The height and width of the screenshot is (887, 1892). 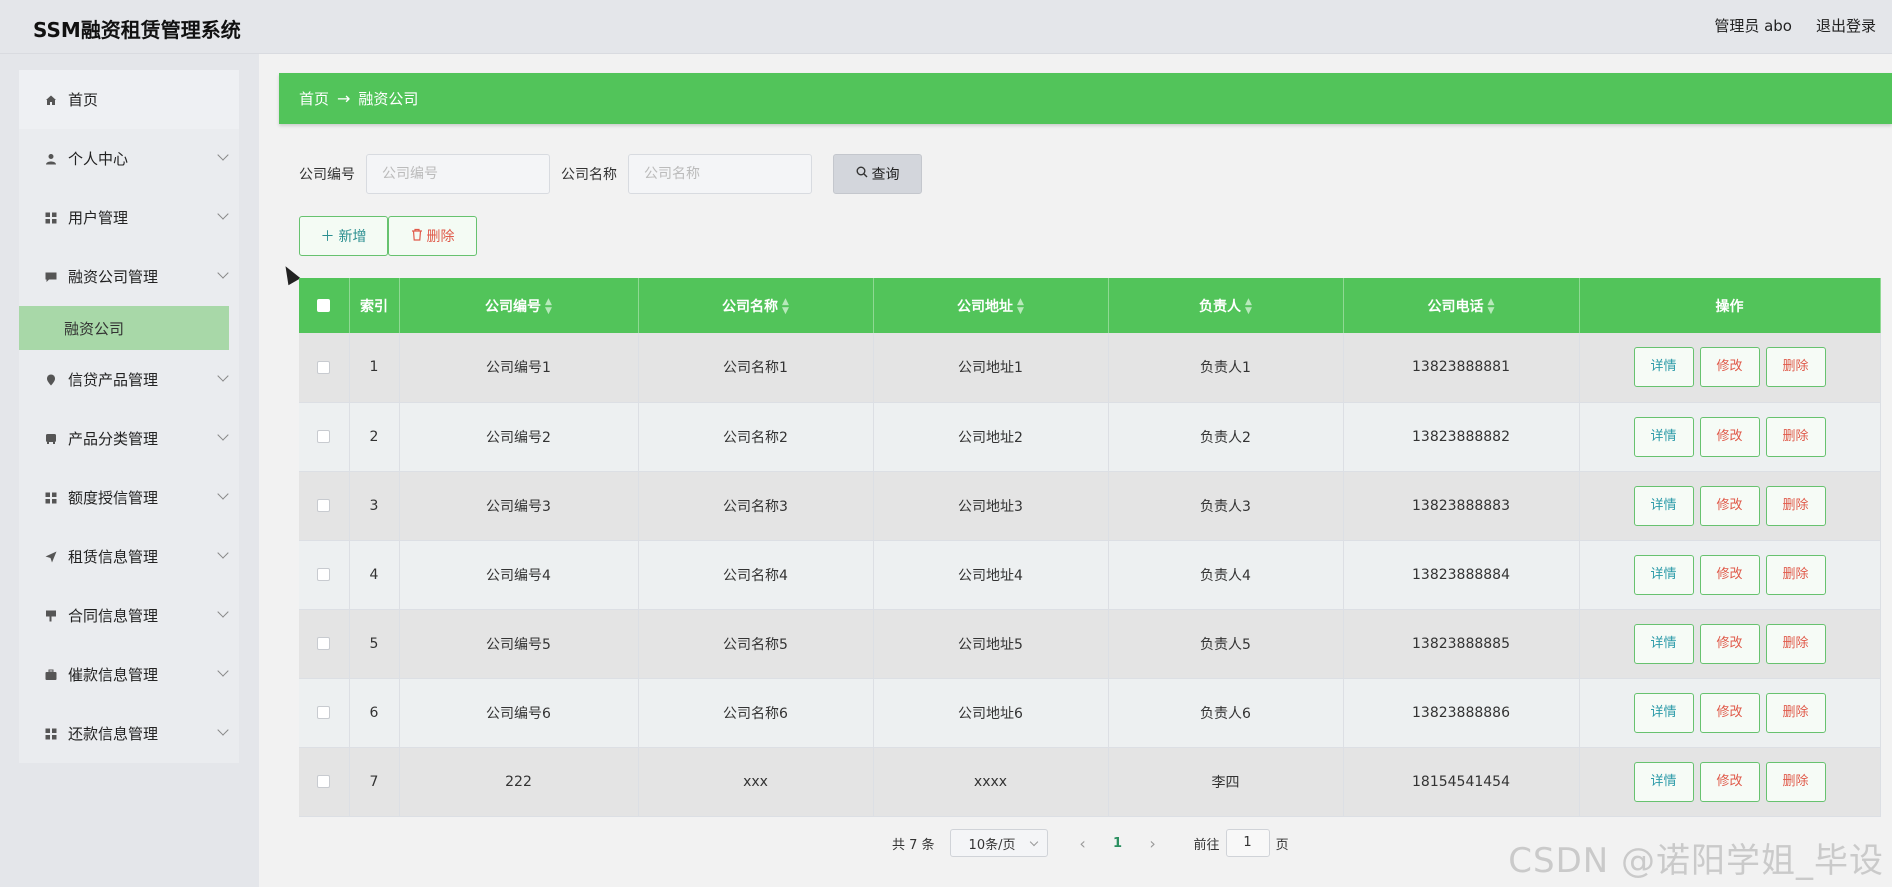 What do you see at coordinates (1090, 368) in the screenshot?
I see `table-row: 1 公司编号1 公司名称1 公司地址1 负责人1 13823888881 详情 修改 删除` at bounding box center [1090, 368].